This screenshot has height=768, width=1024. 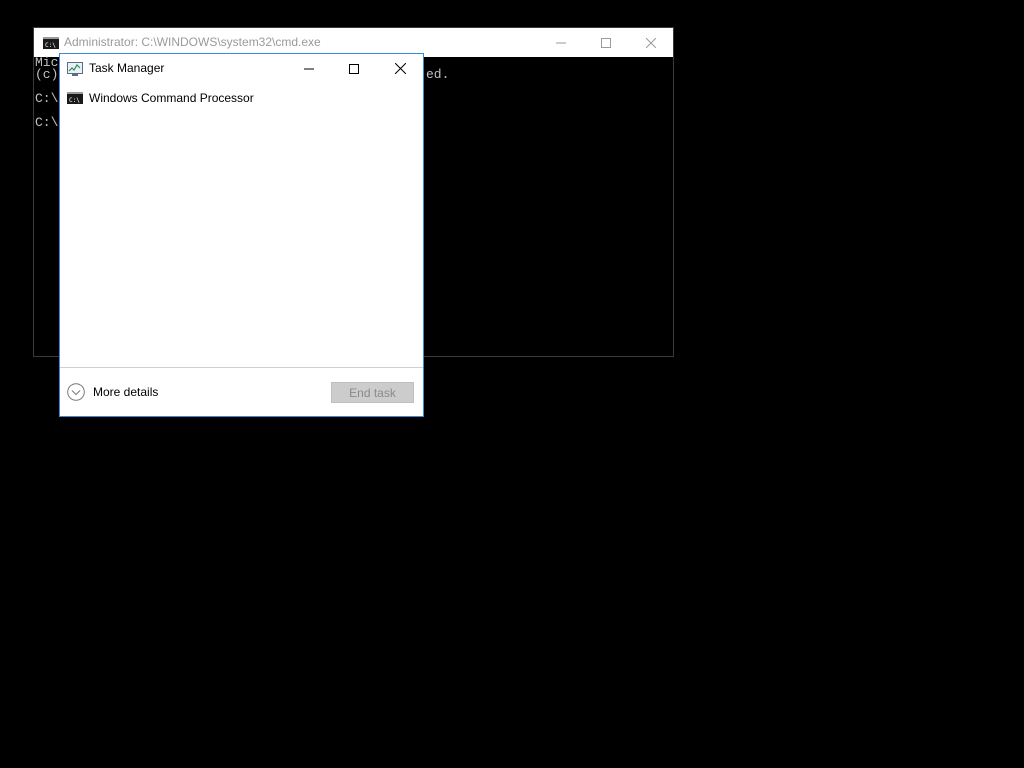 What do you see at coordinates (241, 391) in the screenshot?
I see `task-manager-footer: More details End task` at bounding box center [241, 391].